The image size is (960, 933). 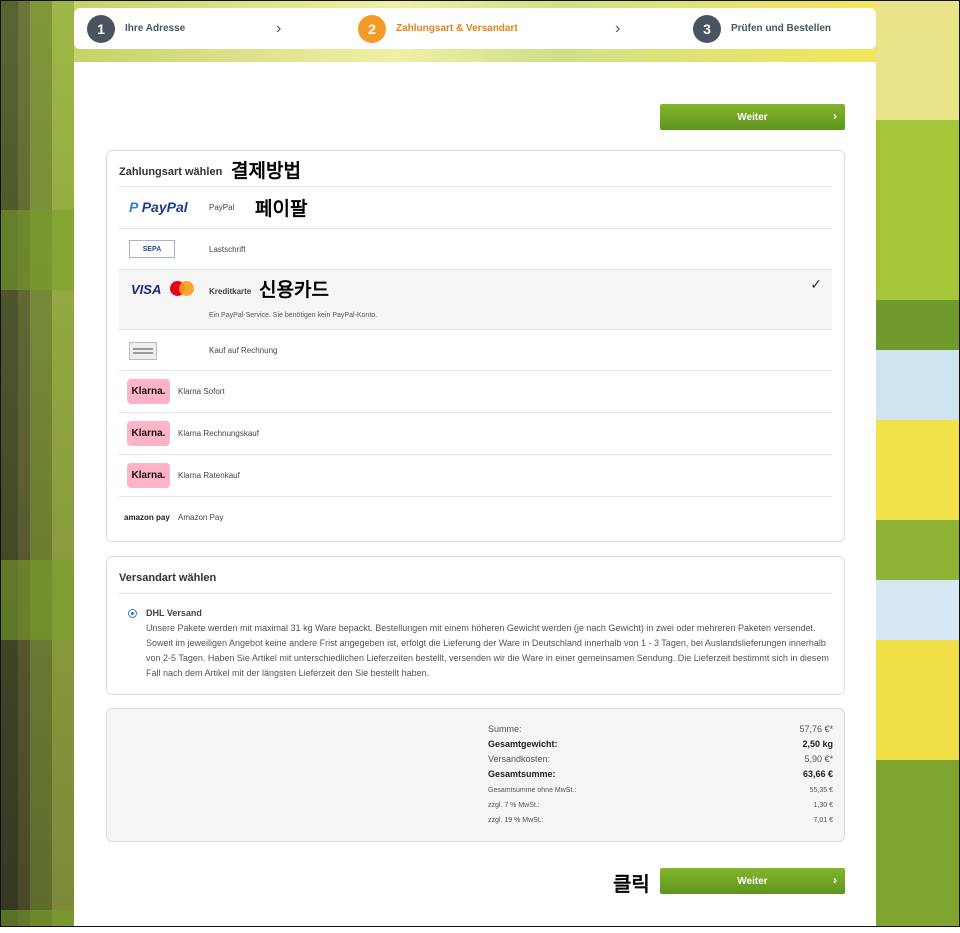 I want to click on payment-option-label: Klarna Ratenkauf, so click(x=209, y=475).